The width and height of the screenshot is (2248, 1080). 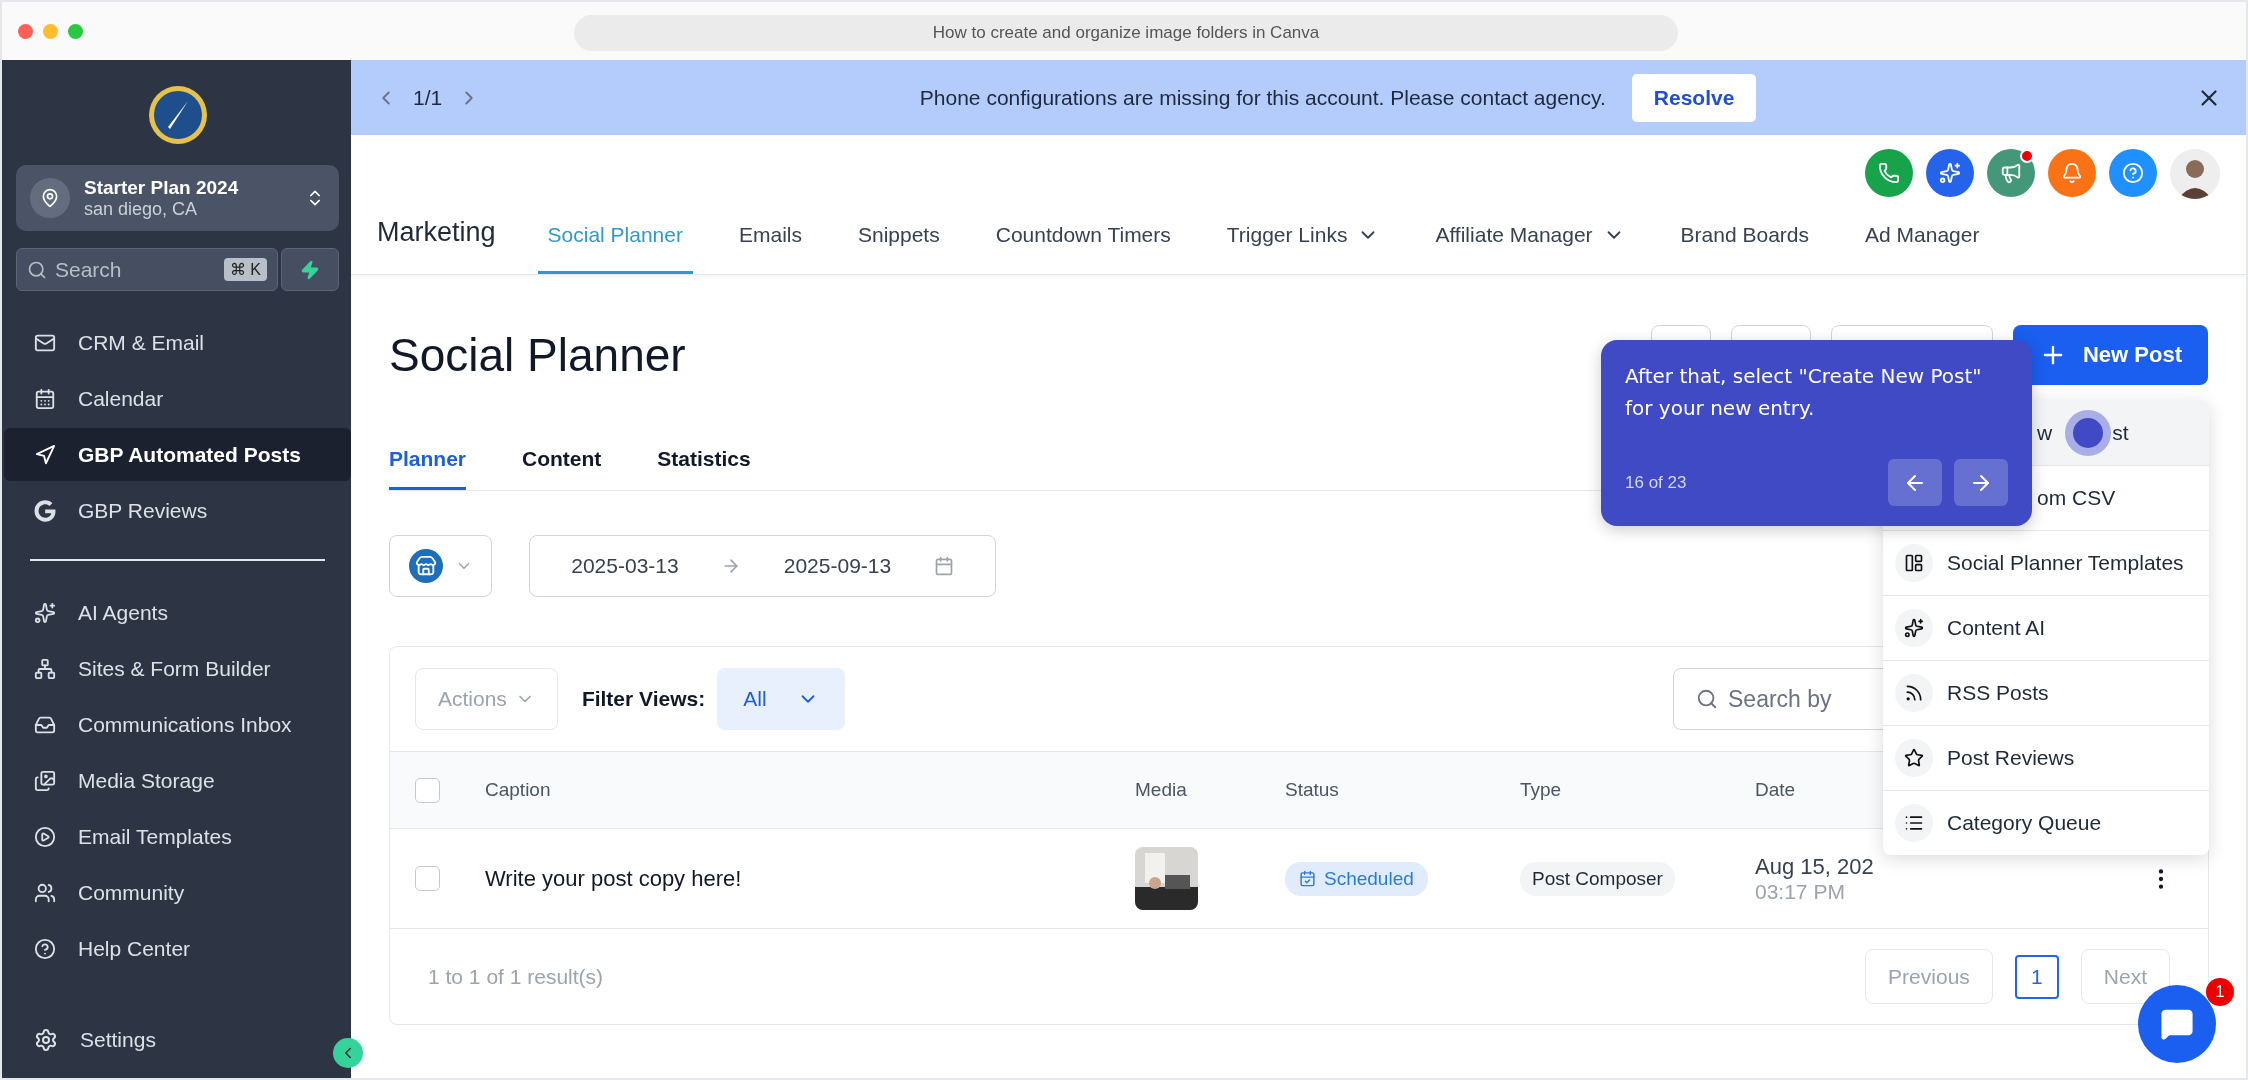 I want to click on page-tab: Statistics, so click(x=704, y=468).